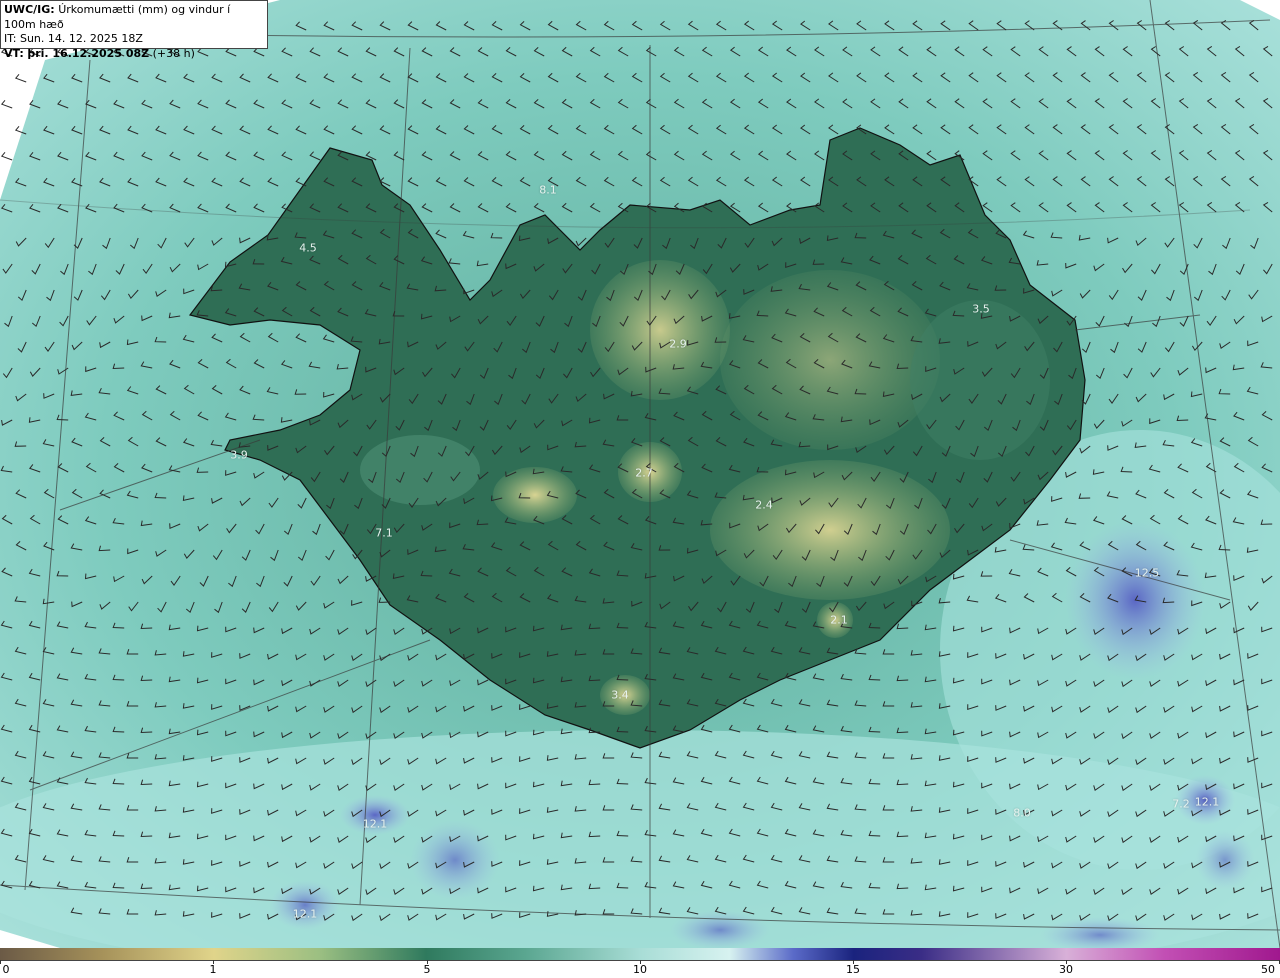 The width and height of the screenshot is (1280, 978). I want to click on value-label-sw-sea-a: 12.1, so click(375, 824).